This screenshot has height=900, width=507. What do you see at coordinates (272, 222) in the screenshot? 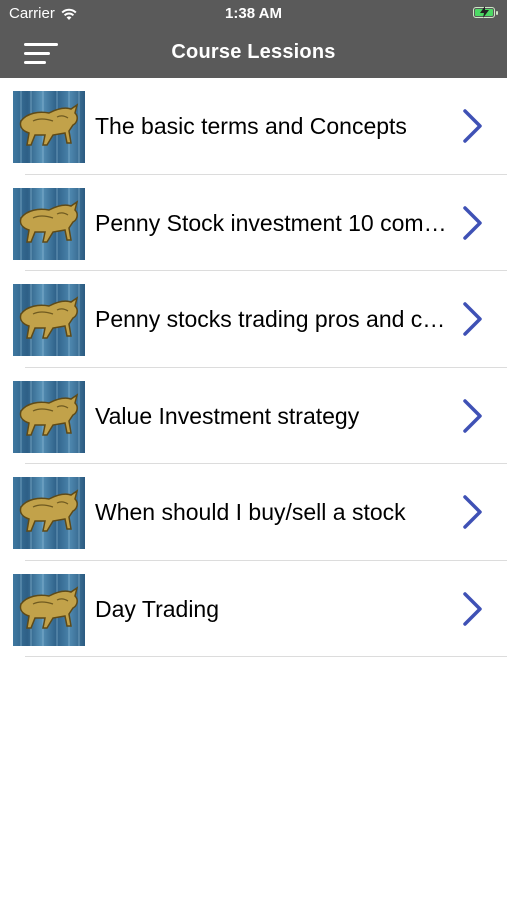
I see `lesson-title: Penny Stock investment 10 commandments` at bounding box center [272, 222].